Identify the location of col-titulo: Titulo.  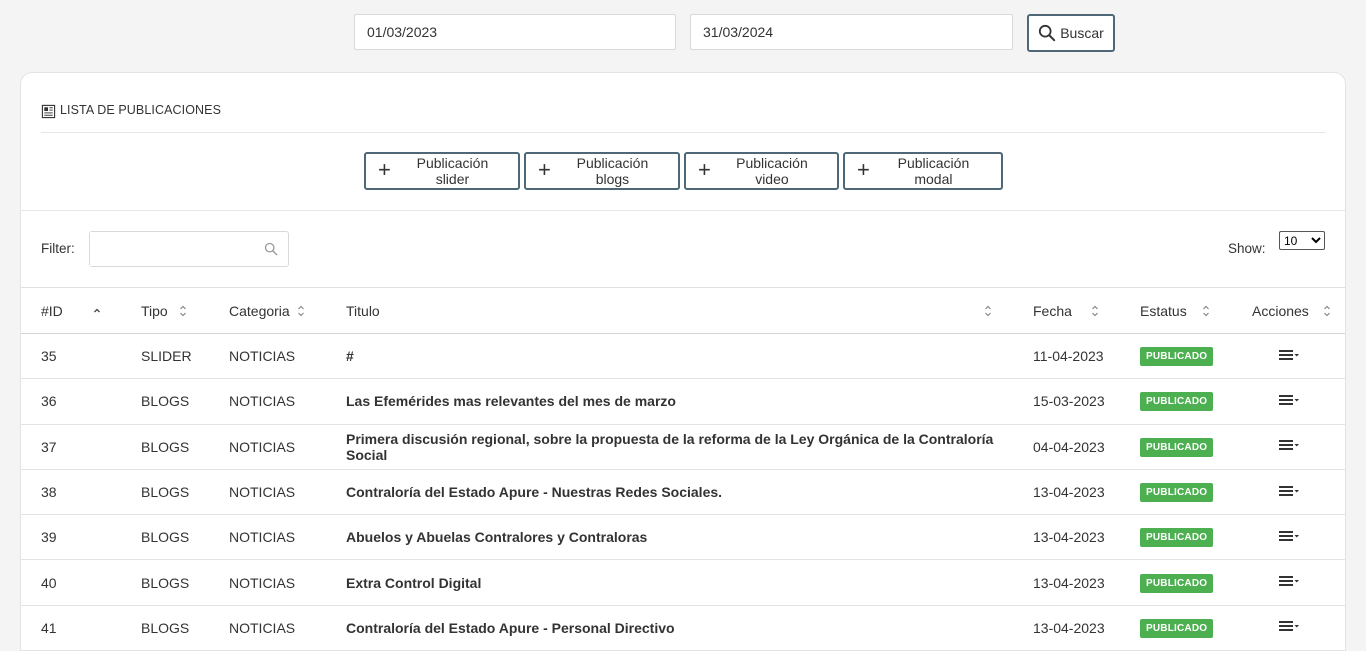
(689, 311).